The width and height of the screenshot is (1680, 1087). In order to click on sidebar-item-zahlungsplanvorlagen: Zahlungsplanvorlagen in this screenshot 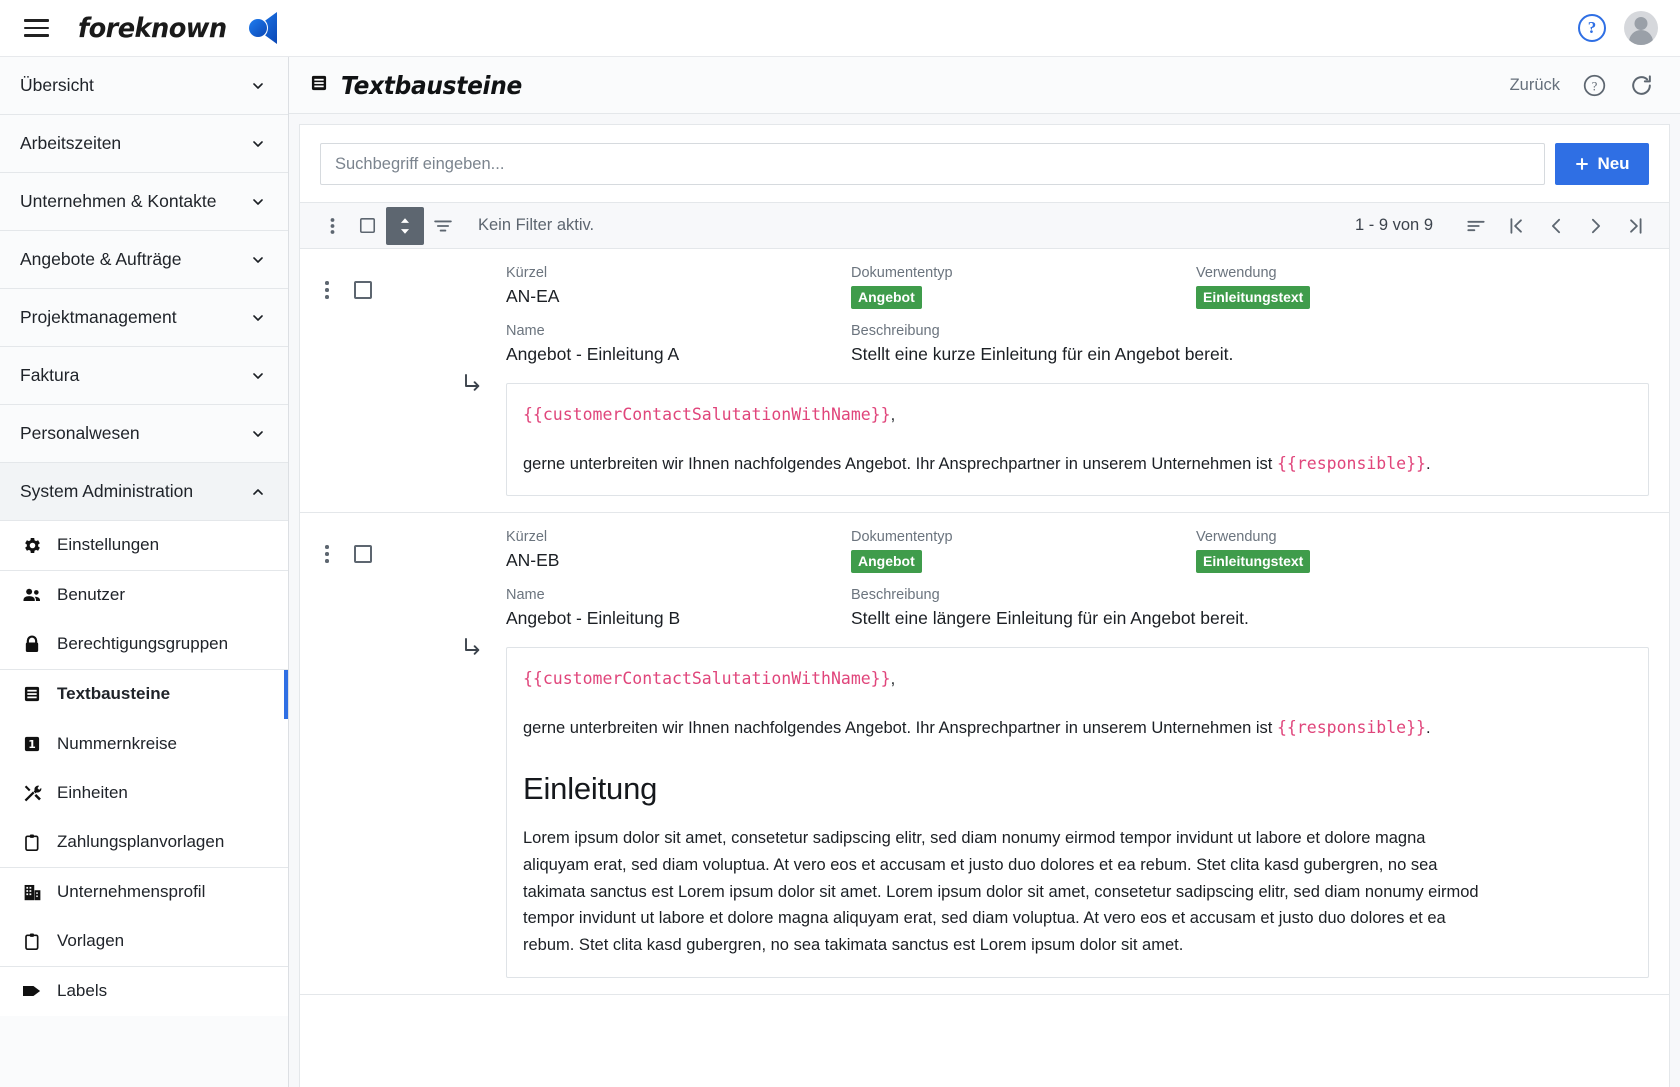, I will do `click(144, 843)`.